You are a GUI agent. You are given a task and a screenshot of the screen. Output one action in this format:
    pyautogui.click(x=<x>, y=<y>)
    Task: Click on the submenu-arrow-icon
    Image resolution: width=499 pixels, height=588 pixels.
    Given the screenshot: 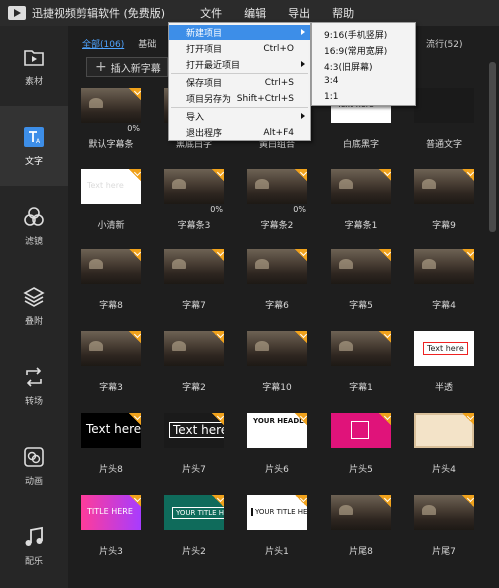 What is the action you would take?
    pyautogui.click(x=303, y=64)
    